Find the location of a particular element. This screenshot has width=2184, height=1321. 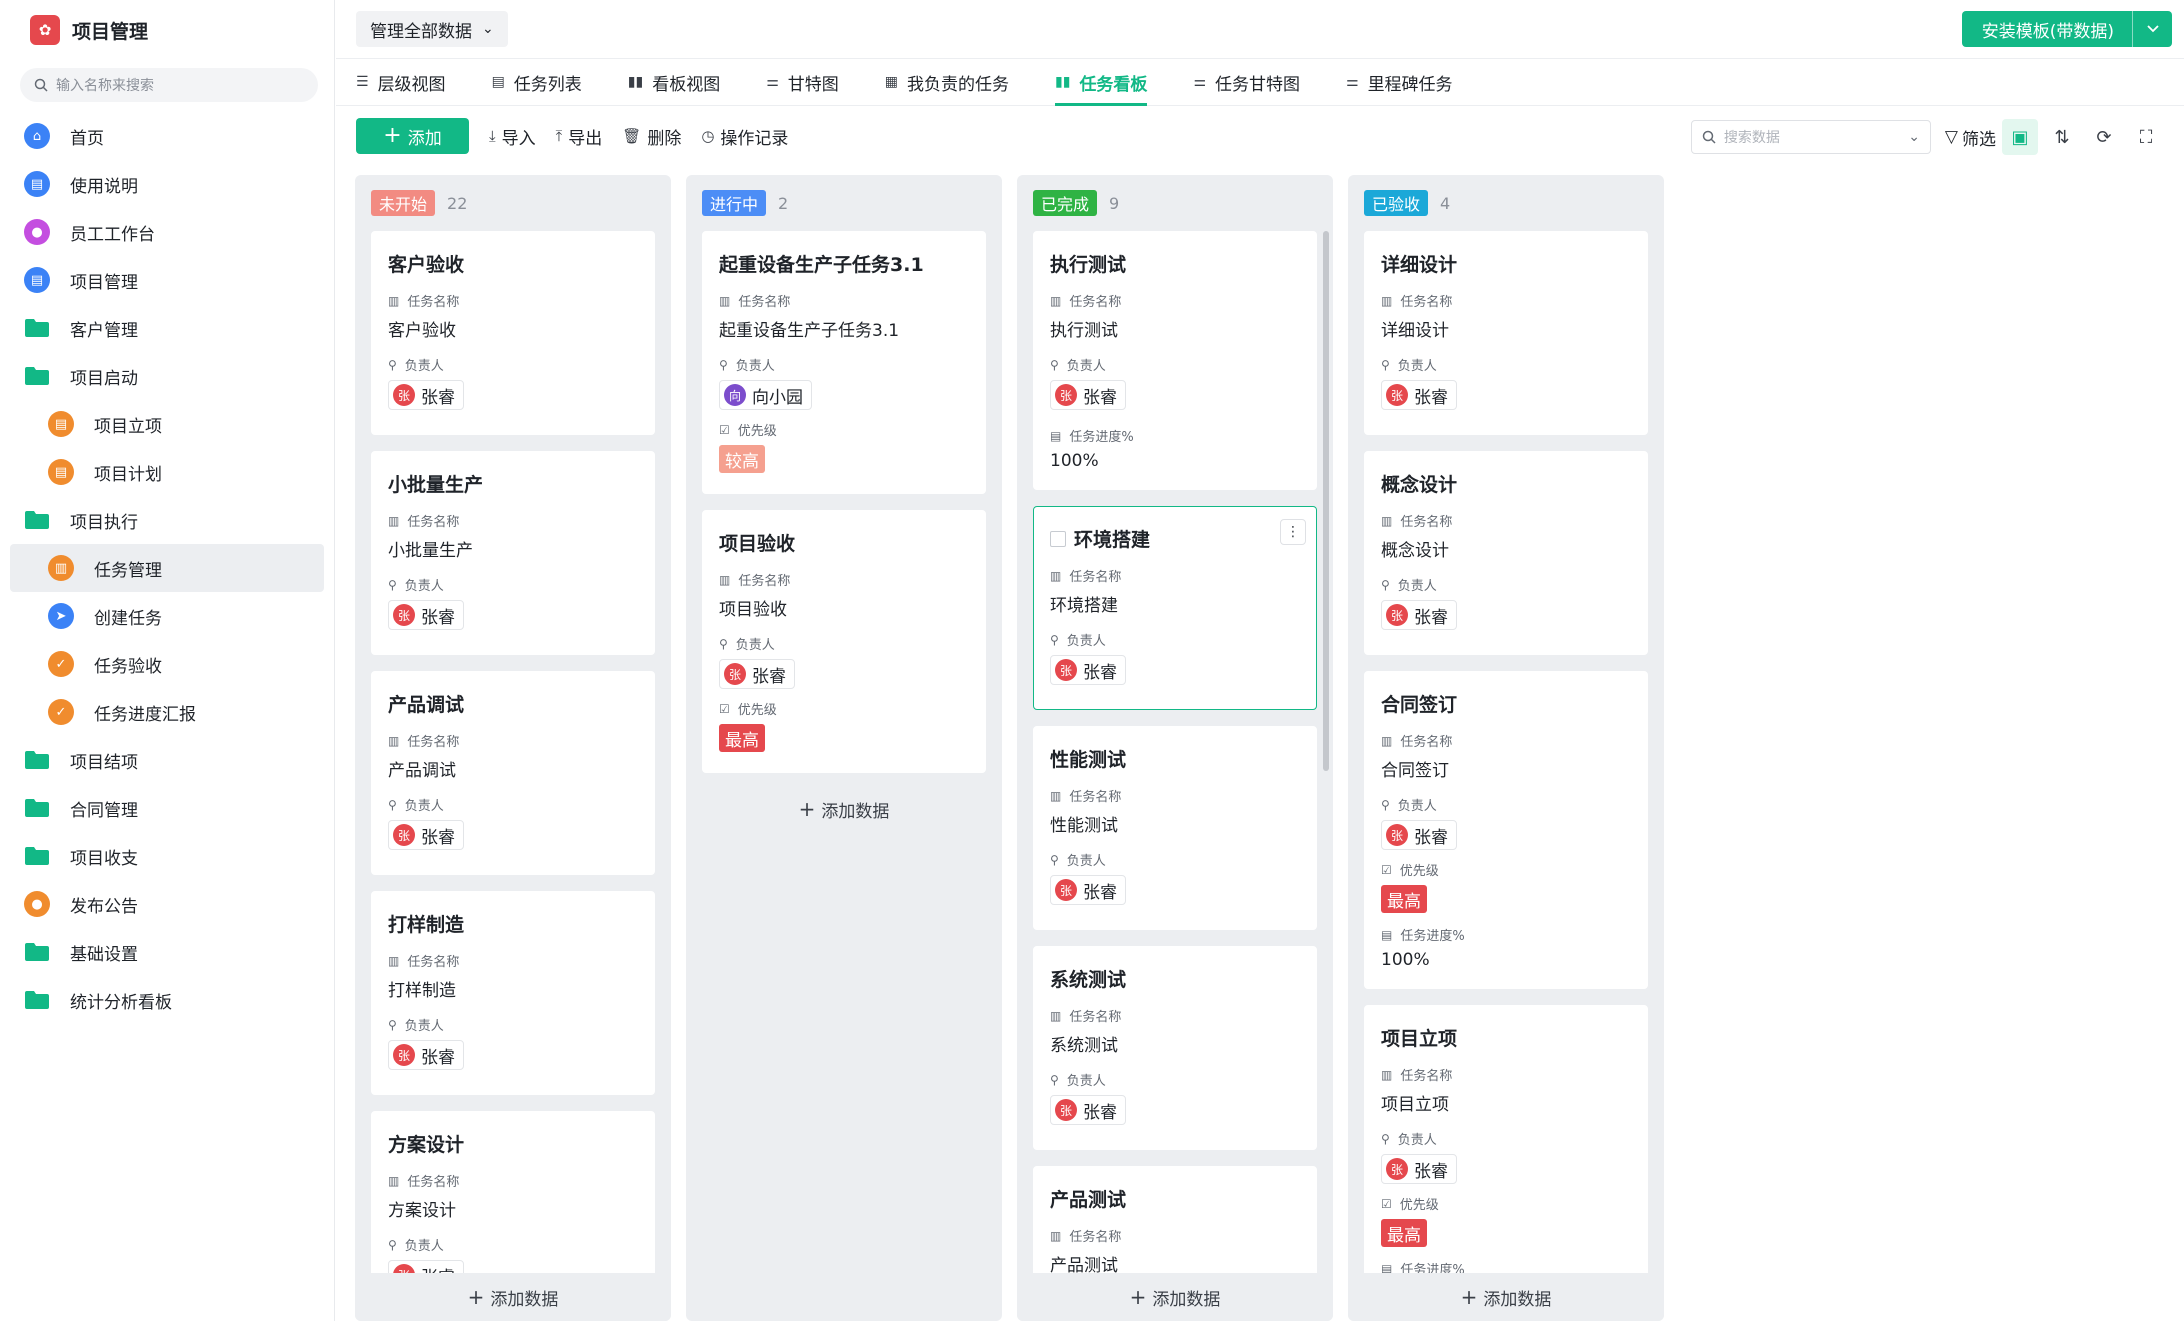

more-icon: ⋮ is located at coordinates (1293, 532).